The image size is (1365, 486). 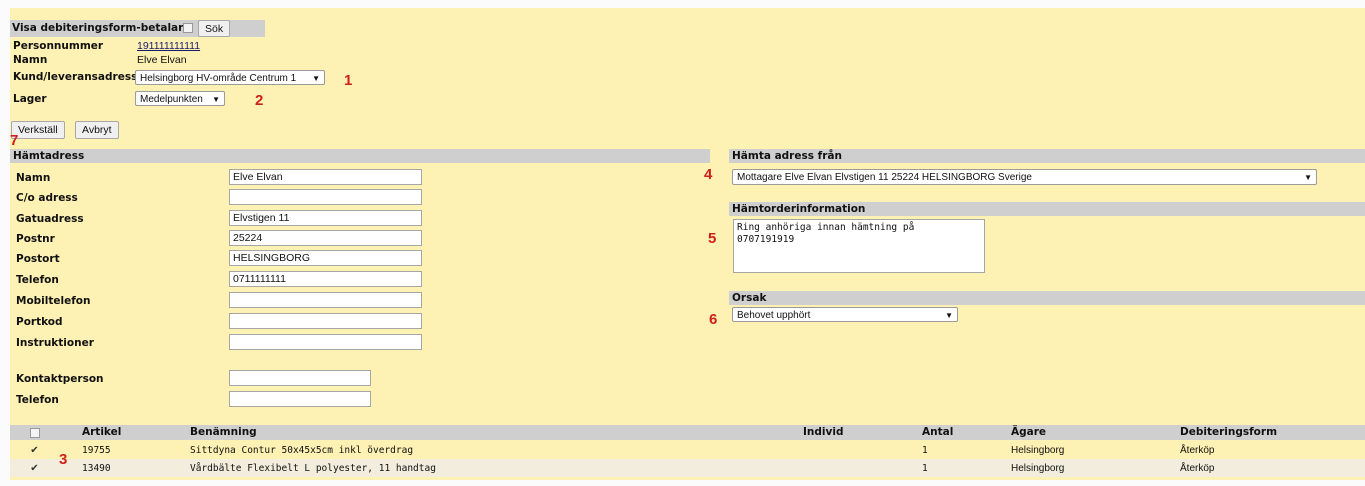 What do you see at coordinates (325, 342) in the screenshot?
I see `pickup-instructions-input` at bounding box center [325, 342].